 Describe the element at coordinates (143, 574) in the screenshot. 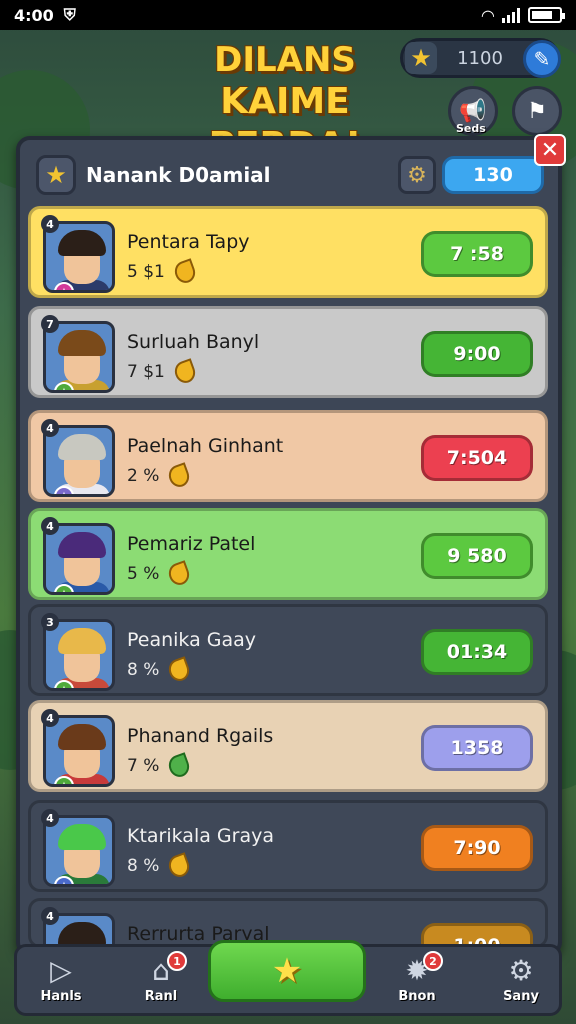

I see `player-stat-value: 5 %` at that location.